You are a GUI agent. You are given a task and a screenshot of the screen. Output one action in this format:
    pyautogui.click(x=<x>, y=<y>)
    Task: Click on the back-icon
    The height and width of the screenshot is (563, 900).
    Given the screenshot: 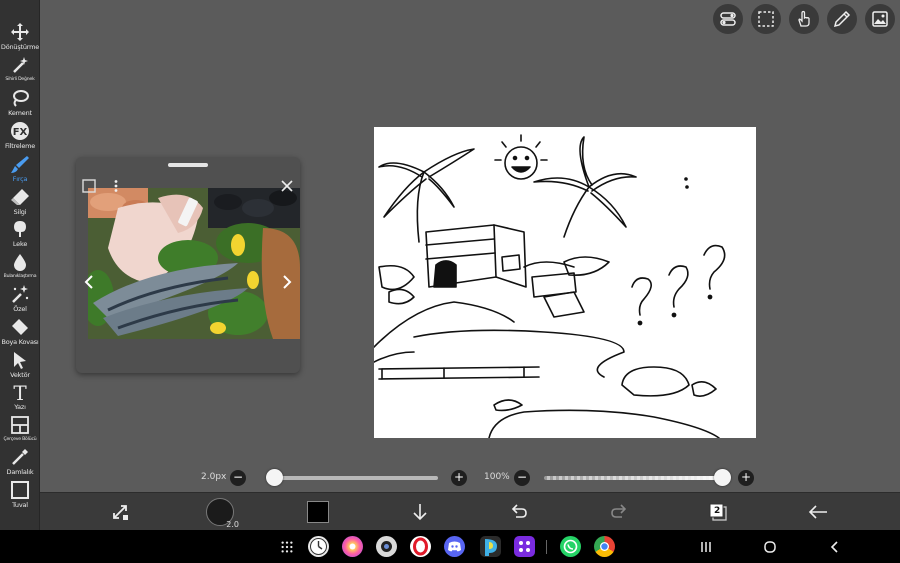 What is the action you would take?
    pyautogui.click(x=834, y=547)
    